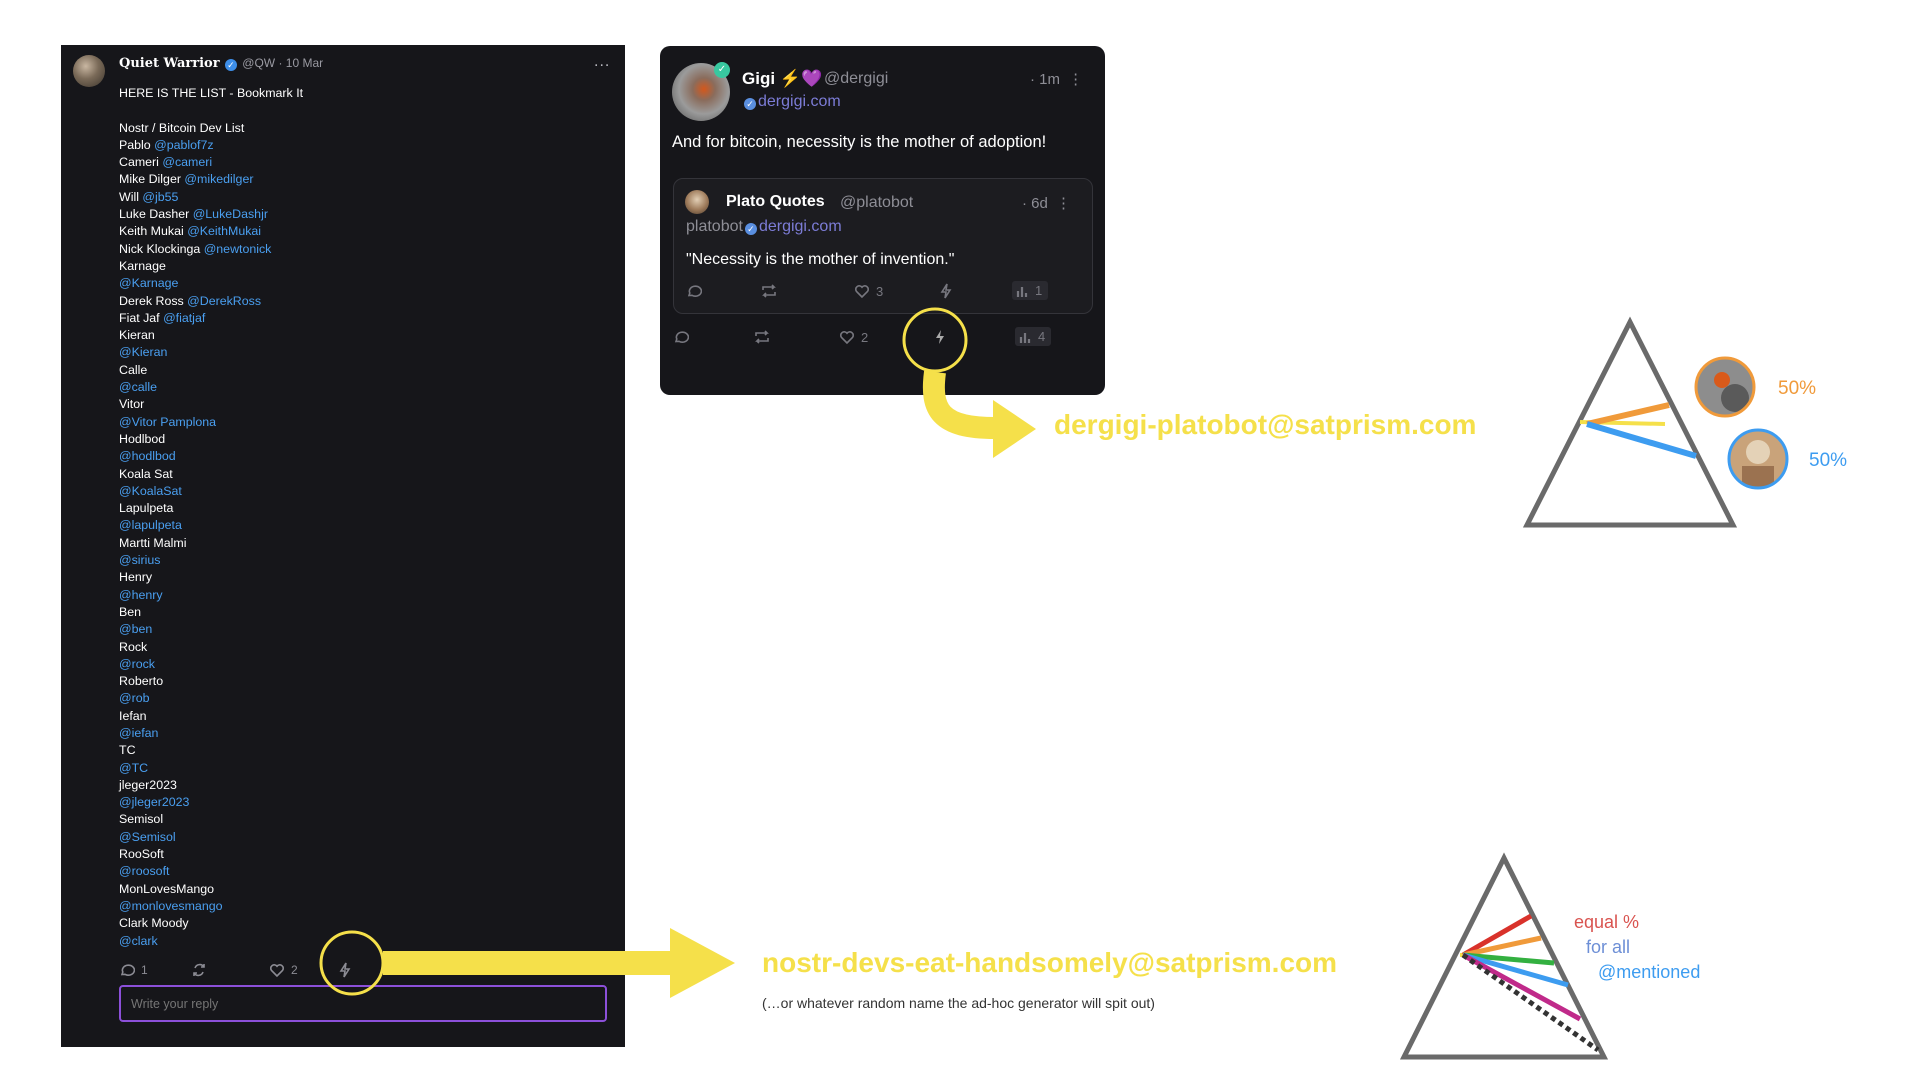  Describe the element at coordinates (1608, 947) in the screenshot. I see `equal-split-label: for all` at that location.